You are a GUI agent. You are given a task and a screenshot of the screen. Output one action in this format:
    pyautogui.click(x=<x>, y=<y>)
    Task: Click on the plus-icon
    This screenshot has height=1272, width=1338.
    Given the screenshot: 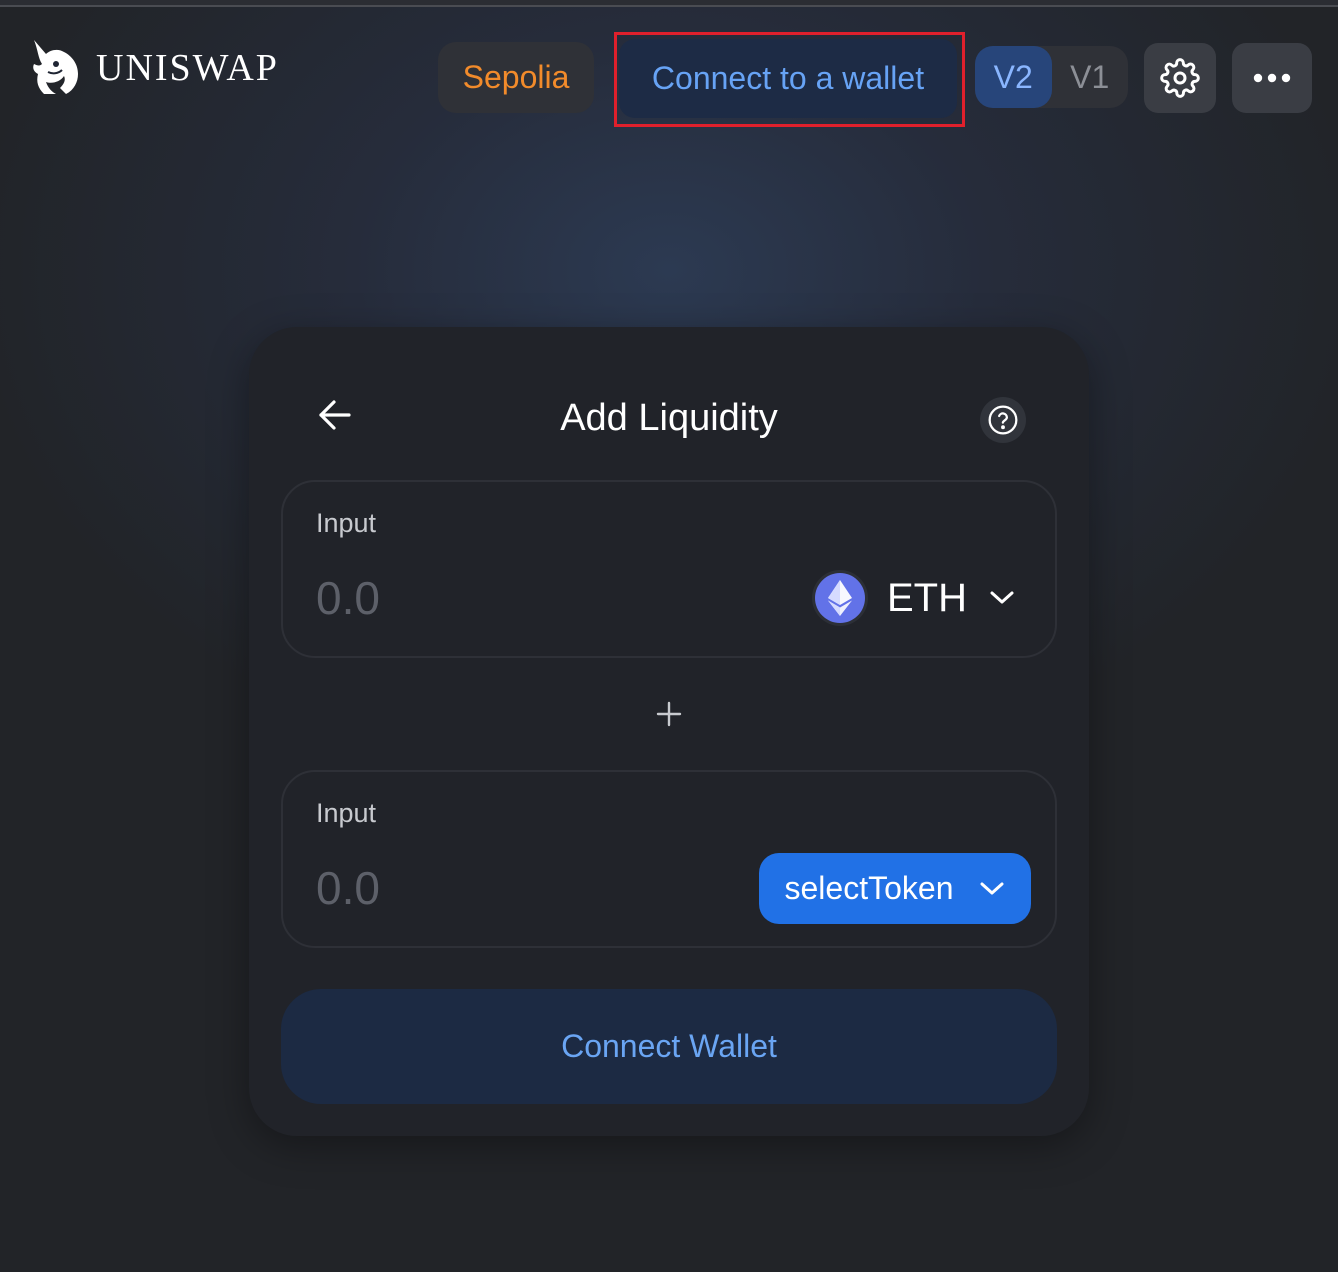 What is the action you would take?
    pyautogui.click(x=669, y=714)
    